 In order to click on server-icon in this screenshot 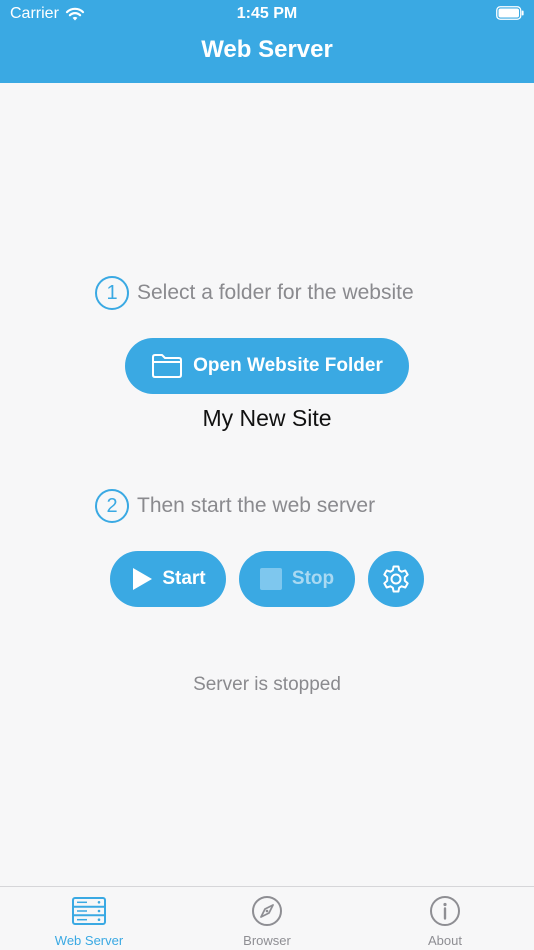, I will do `click(89, 911)`.